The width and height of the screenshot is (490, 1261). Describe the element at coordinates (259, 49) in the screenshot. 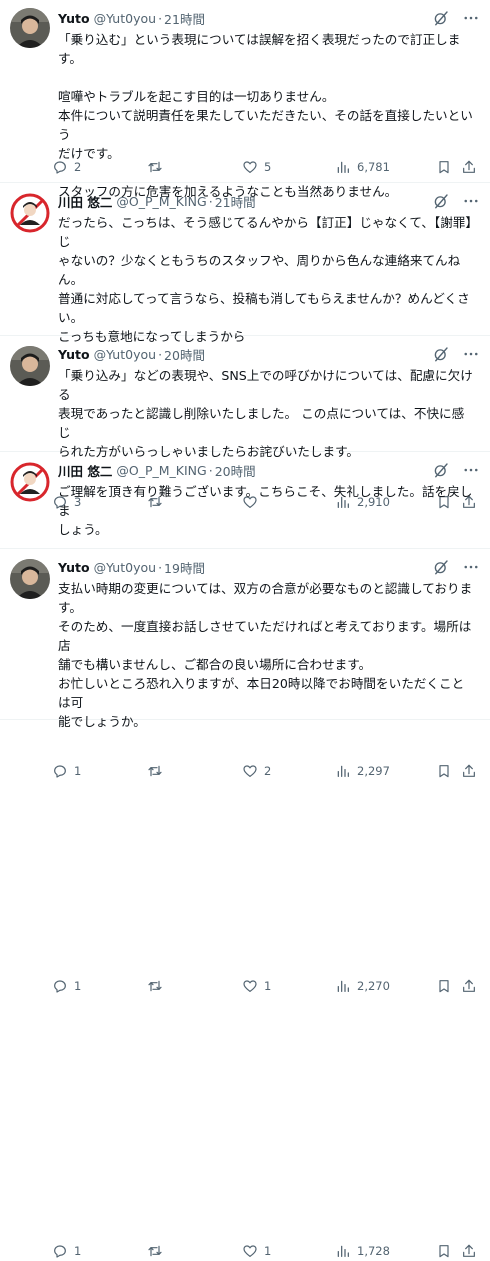

I see `tweet-text-line: 「乗り込む」という表現については誤解を招く表現だったので訂正します。` at that location.